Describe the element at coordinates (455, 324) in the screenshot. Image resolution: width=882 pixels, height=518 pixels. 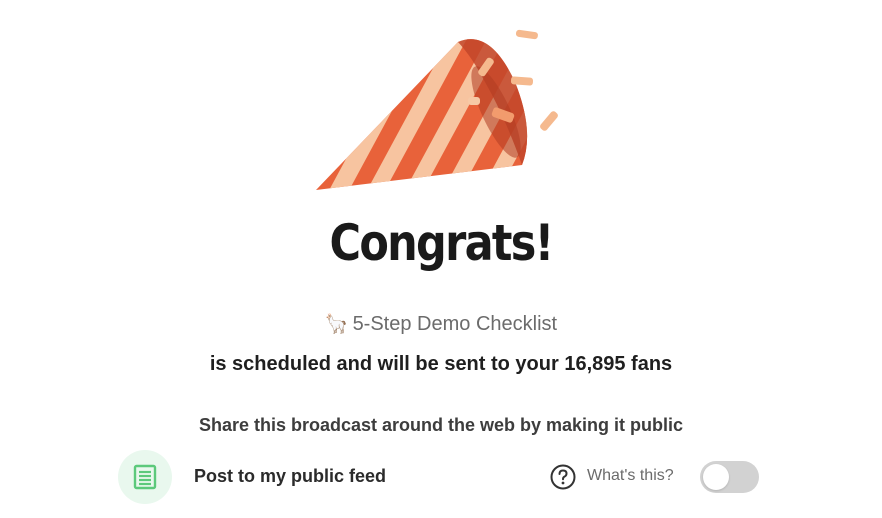
I see `broadcast-name-label: 5-Step Demo Checklist` at that location.